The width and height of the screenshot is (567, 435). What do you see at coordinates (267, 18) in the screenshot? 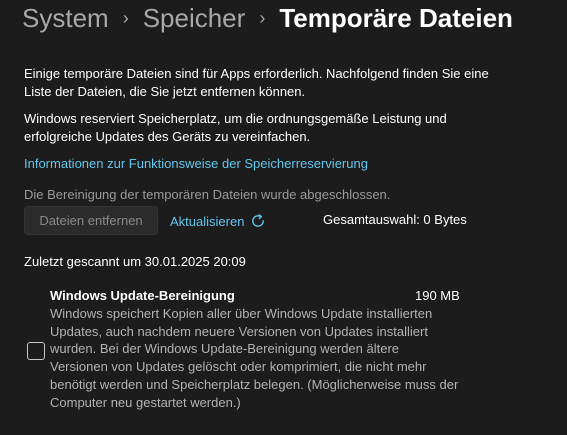
I see `breadcrumb: System › Speicher › Temporäre Dateien` at bounding box center [267, 18].